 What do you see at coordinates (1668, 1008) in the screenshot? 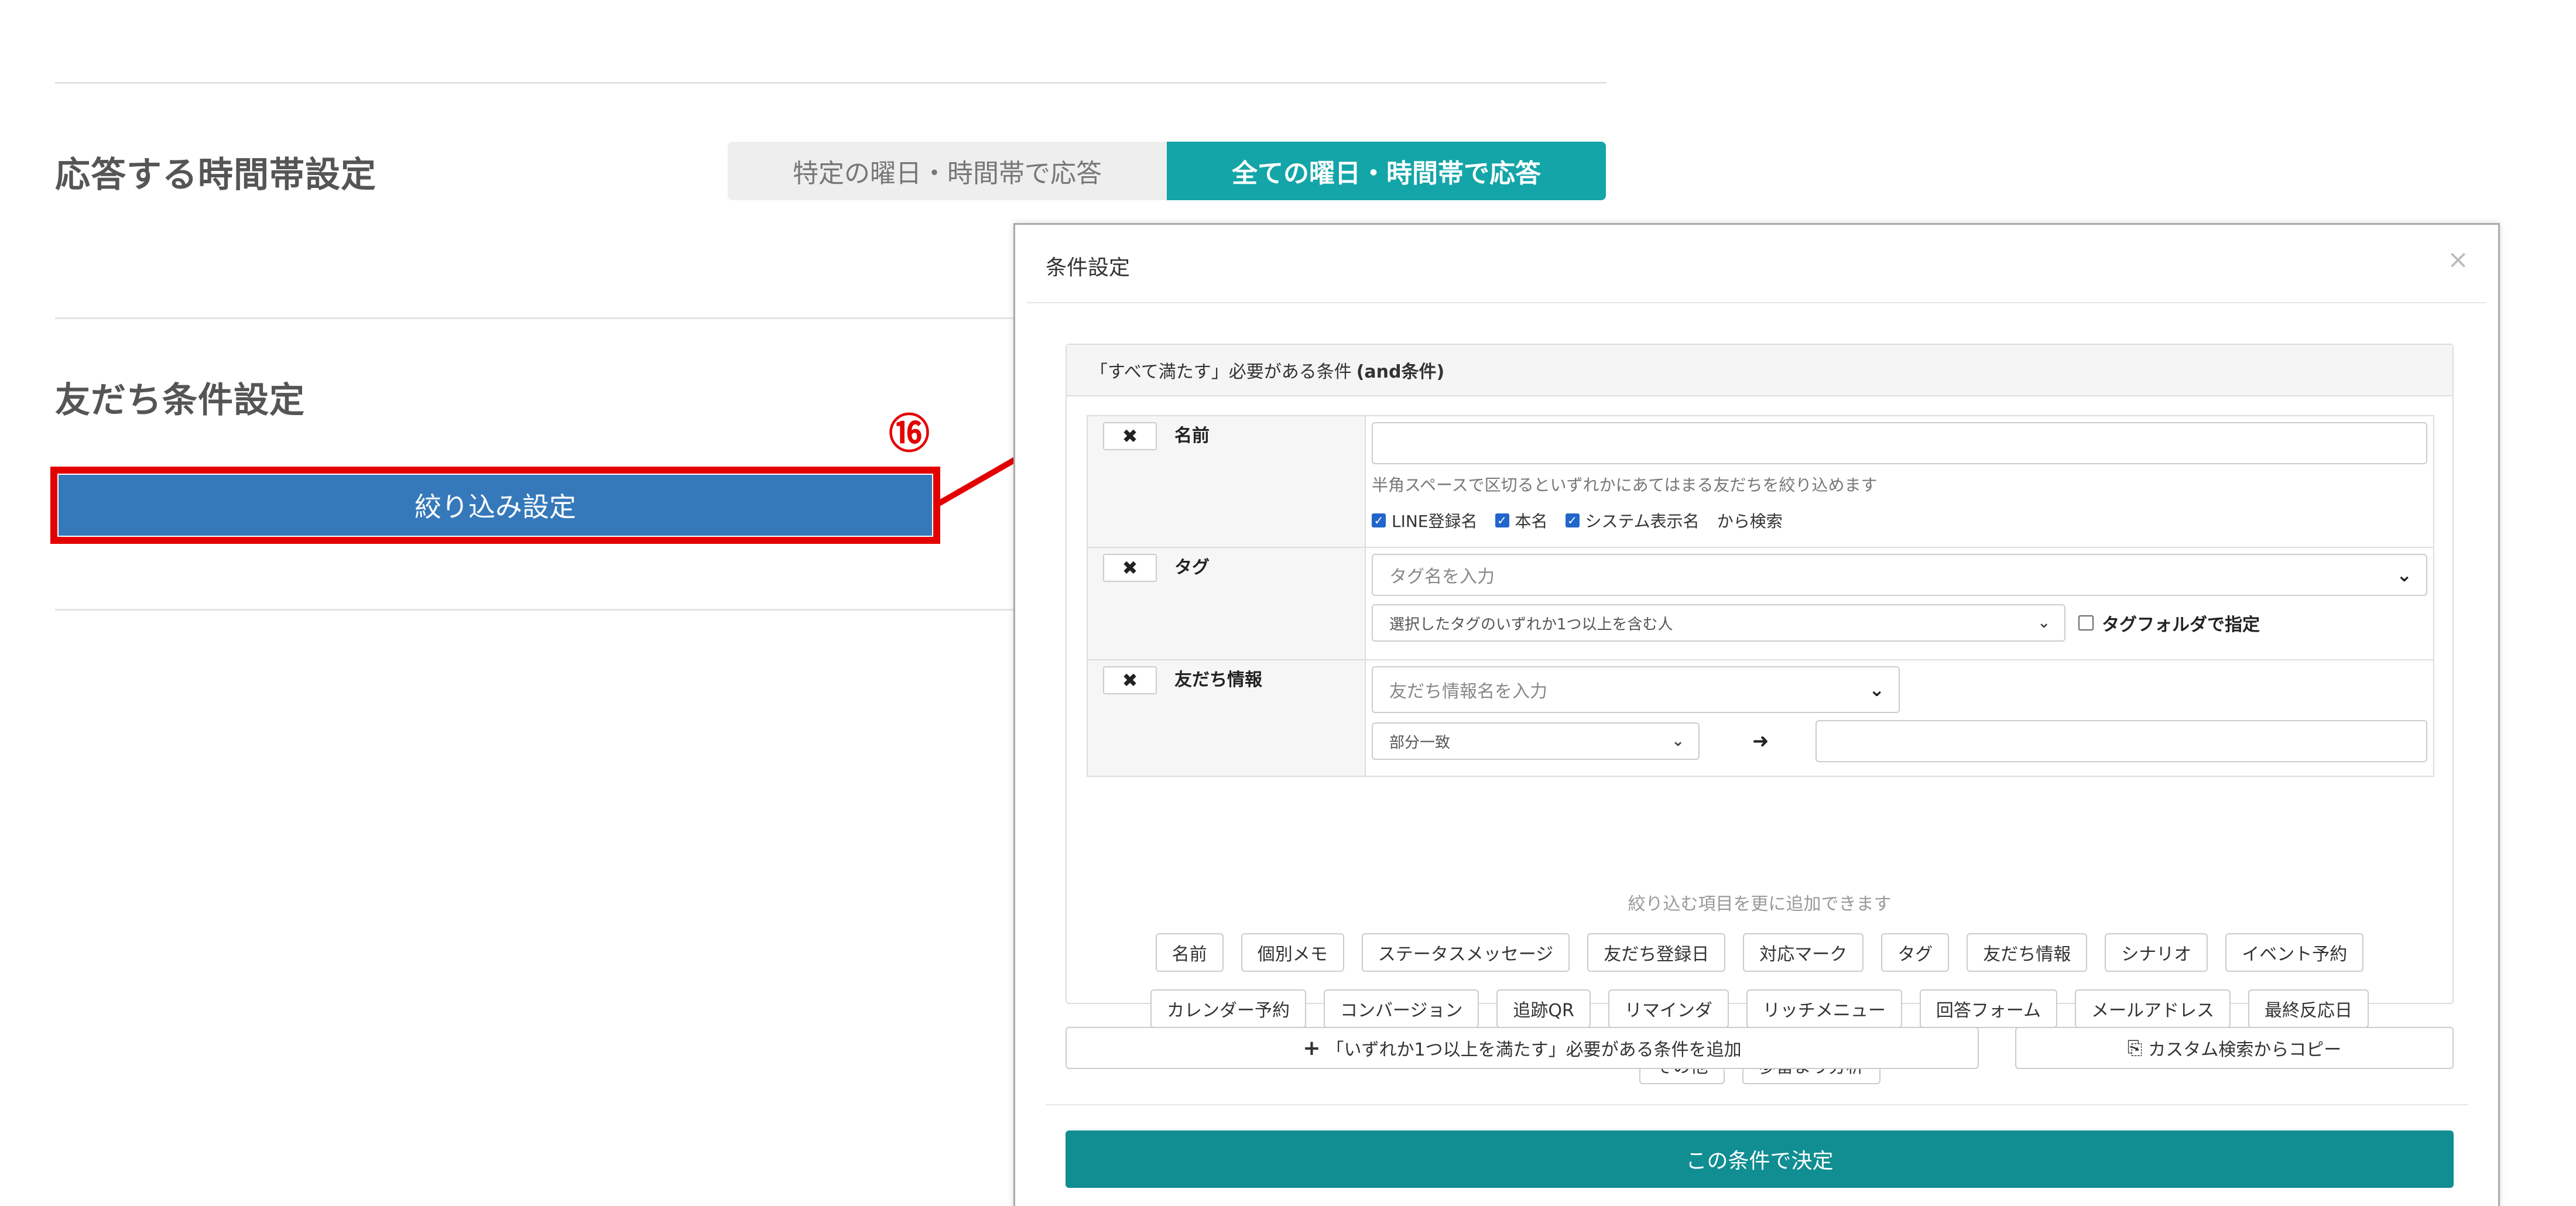
I see `chip-reminder: リマインダ` at bounding box center [1668, 1008].